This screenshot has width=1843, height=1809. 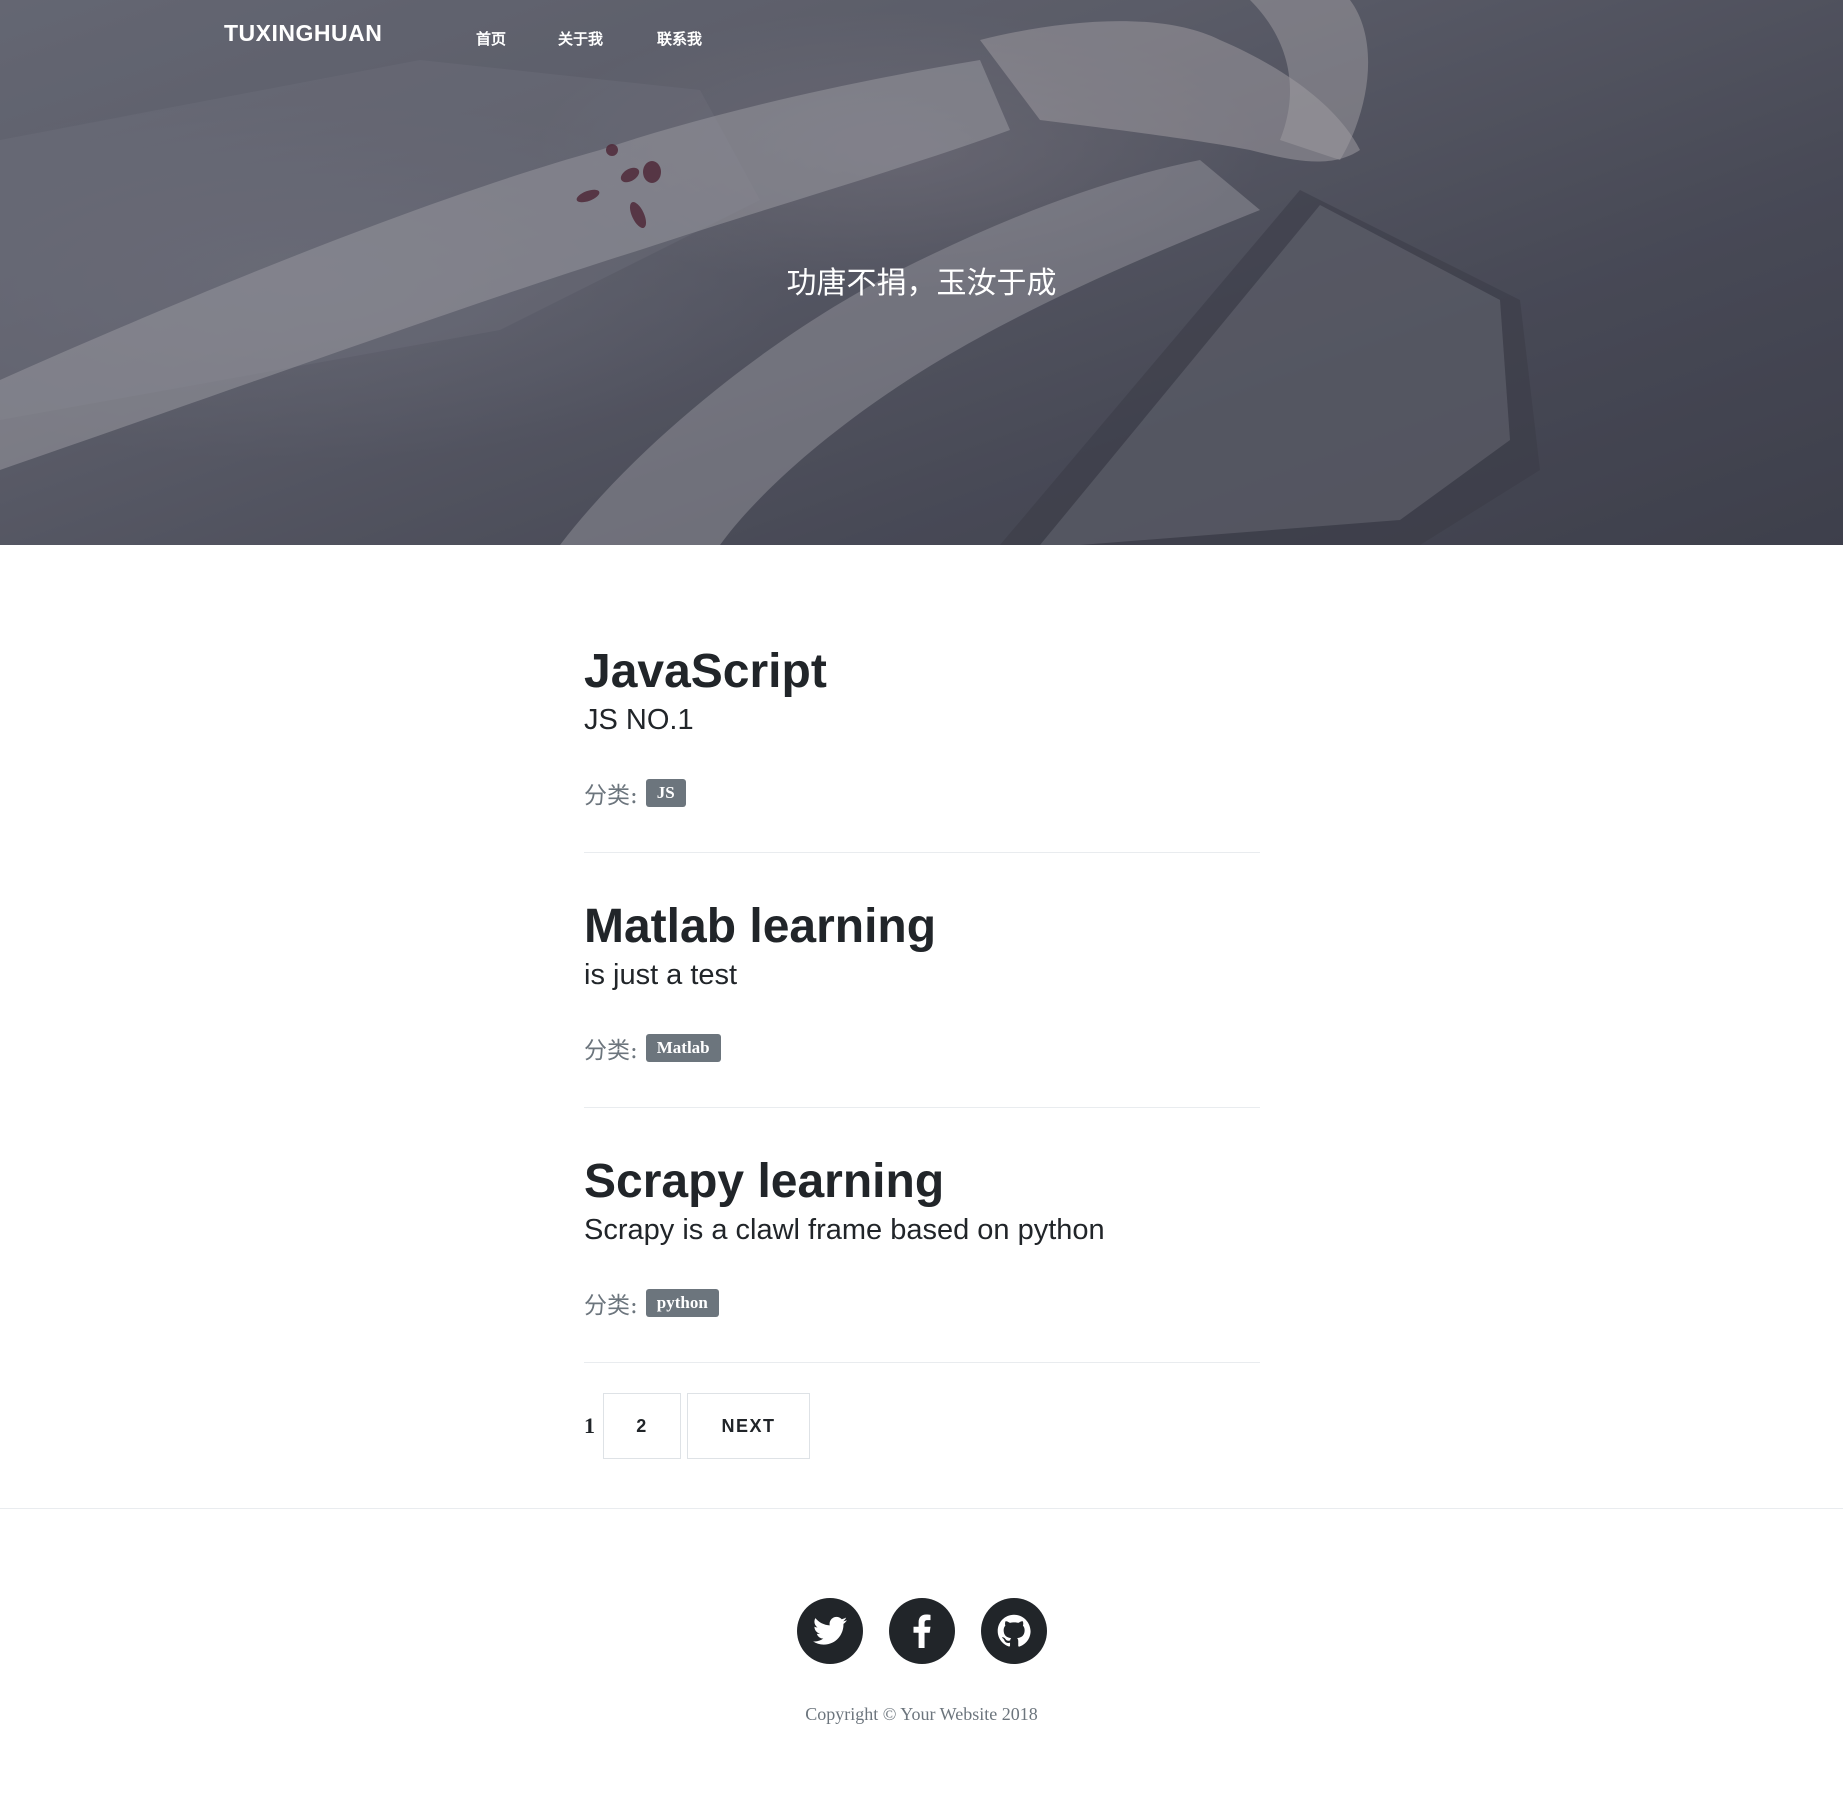 I want to click on post-meta: 分类: Matlab, so click(x=922, y=1048).